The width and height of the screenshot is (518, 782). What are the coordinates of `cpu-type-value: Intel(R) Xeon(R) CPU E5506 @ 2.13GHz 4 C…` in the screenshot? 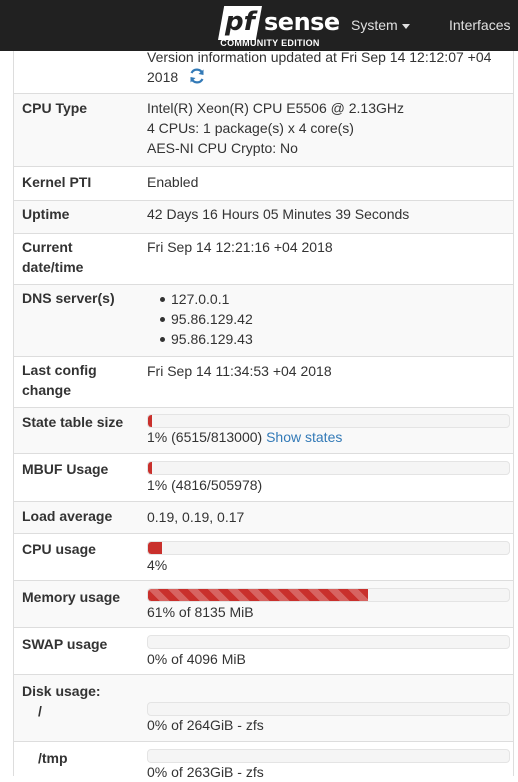 It's located at (275, 128).